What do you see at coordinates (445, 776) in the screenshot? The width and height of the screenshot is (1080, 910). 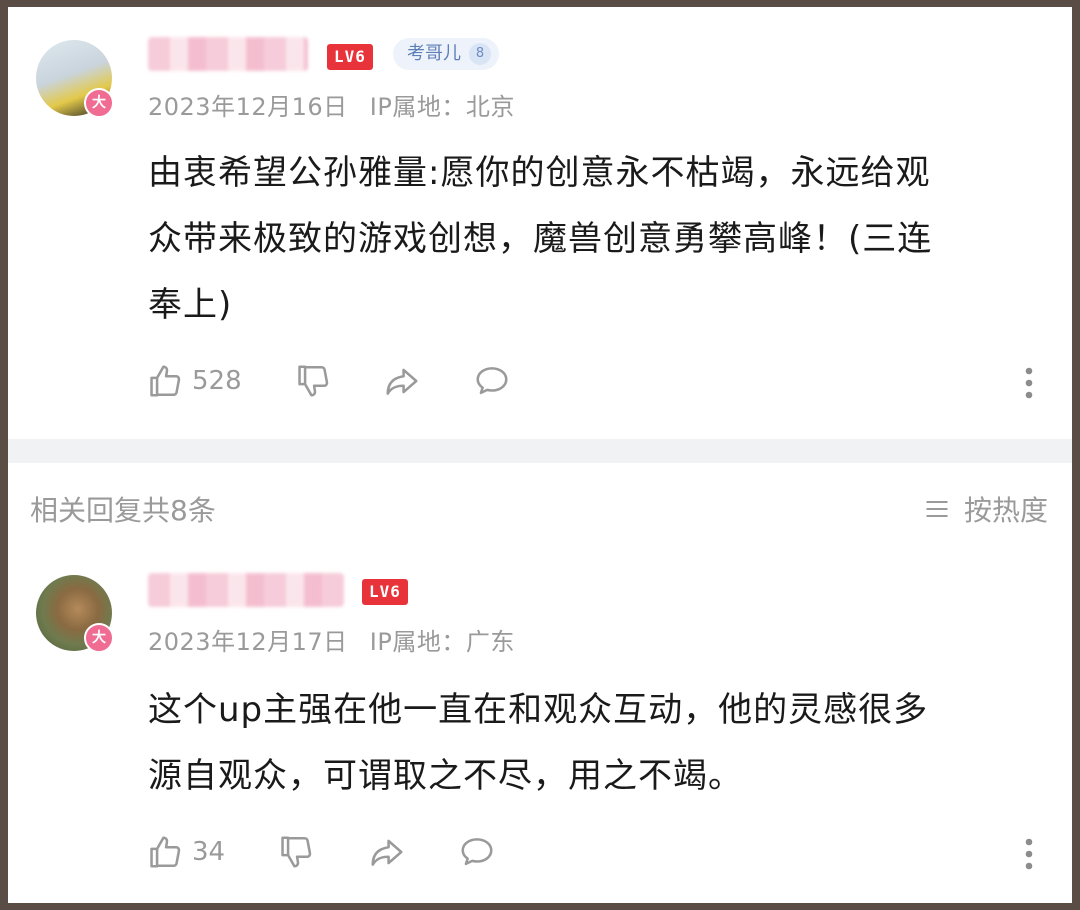 I see `content-line: 源自观众，可谓取之不尽，用之不竭。` at bounding box center [445, 776].